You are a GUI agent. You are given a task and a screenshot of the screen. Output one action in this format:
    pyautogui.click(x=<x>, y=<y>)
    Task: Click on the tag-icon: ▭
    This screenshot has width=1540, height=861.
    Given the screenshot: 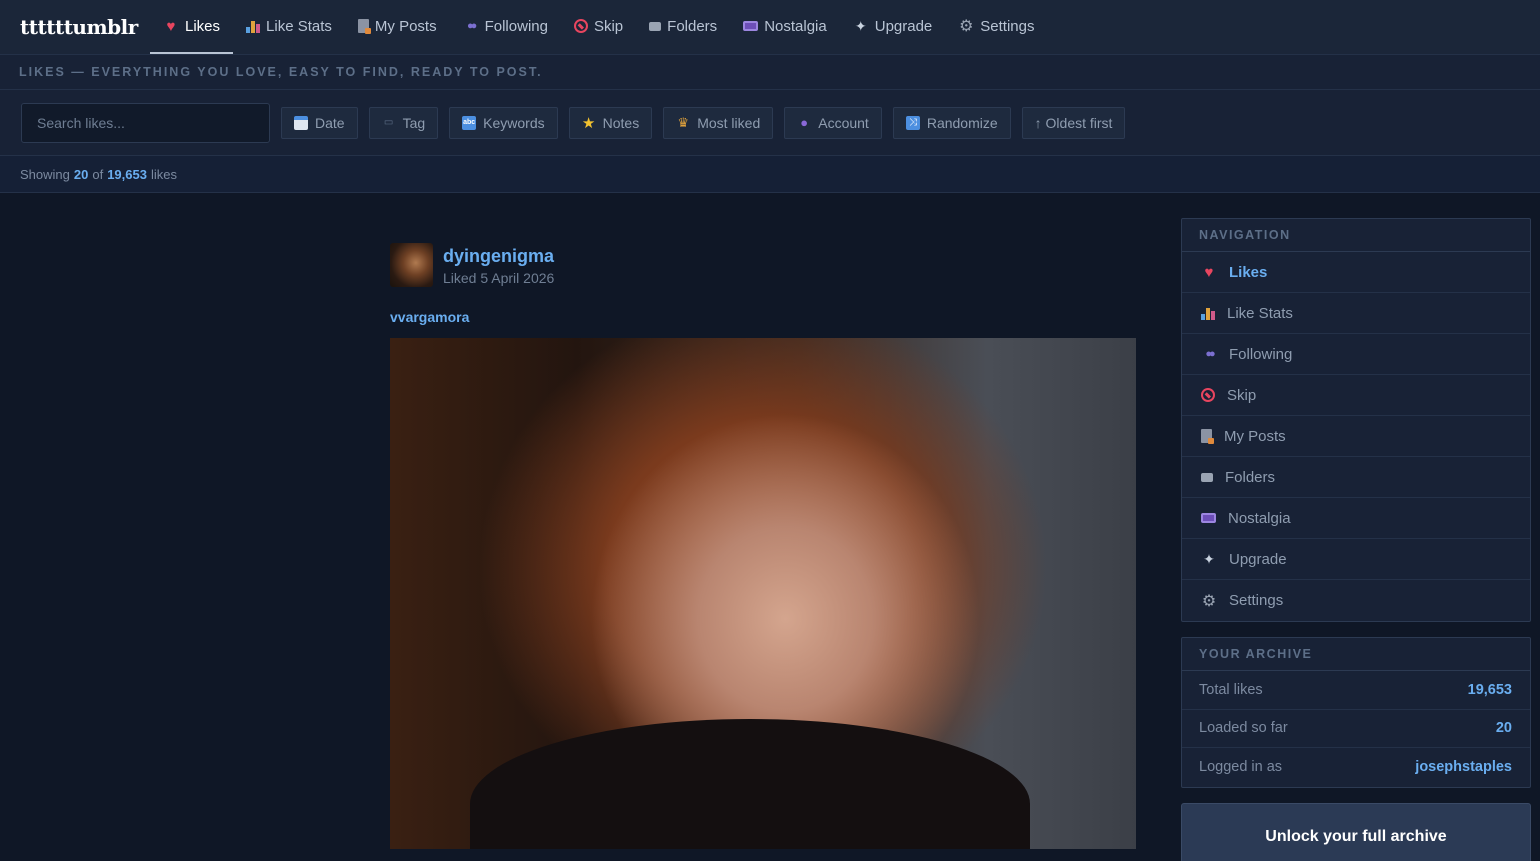 What is the action you would take?
    pyautogui.click(x=388, y=122)
    